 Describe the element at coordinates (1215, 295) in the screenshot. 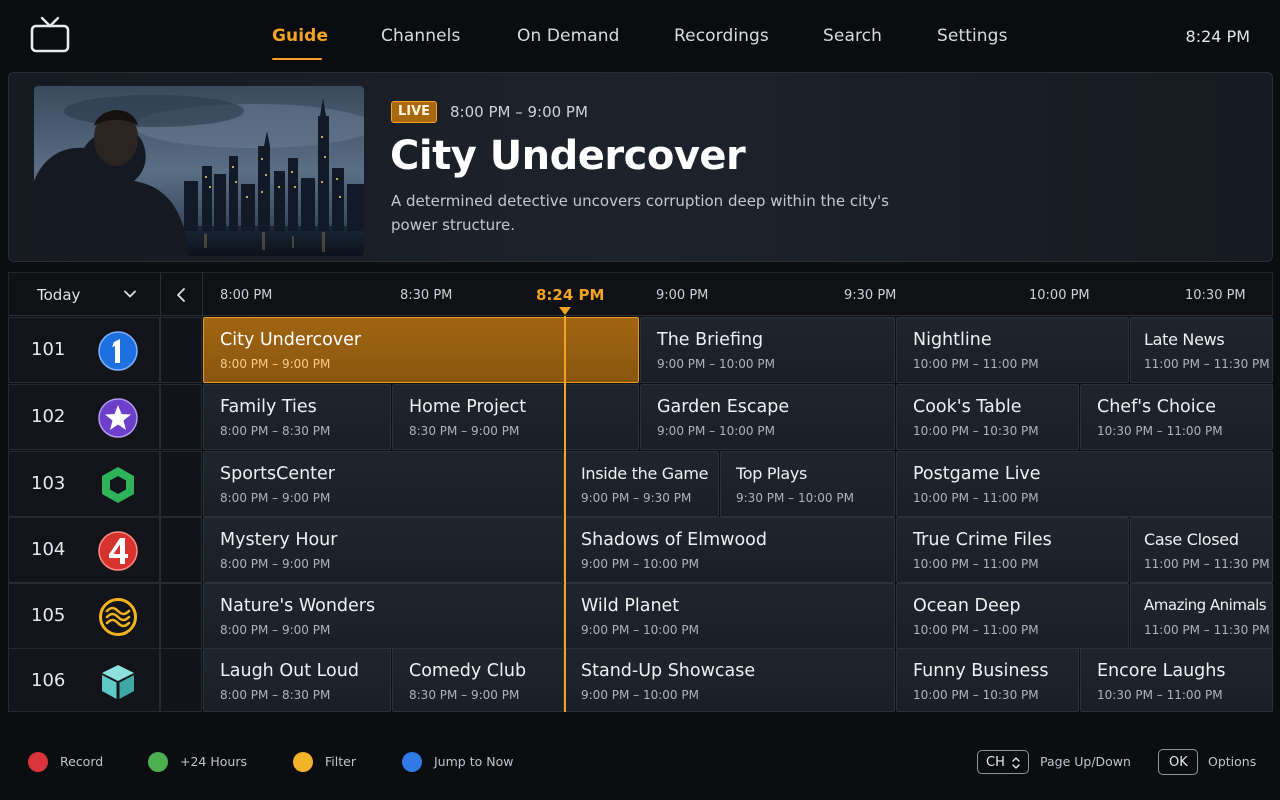

I see `time-tick: 10:30 PM` at that location.